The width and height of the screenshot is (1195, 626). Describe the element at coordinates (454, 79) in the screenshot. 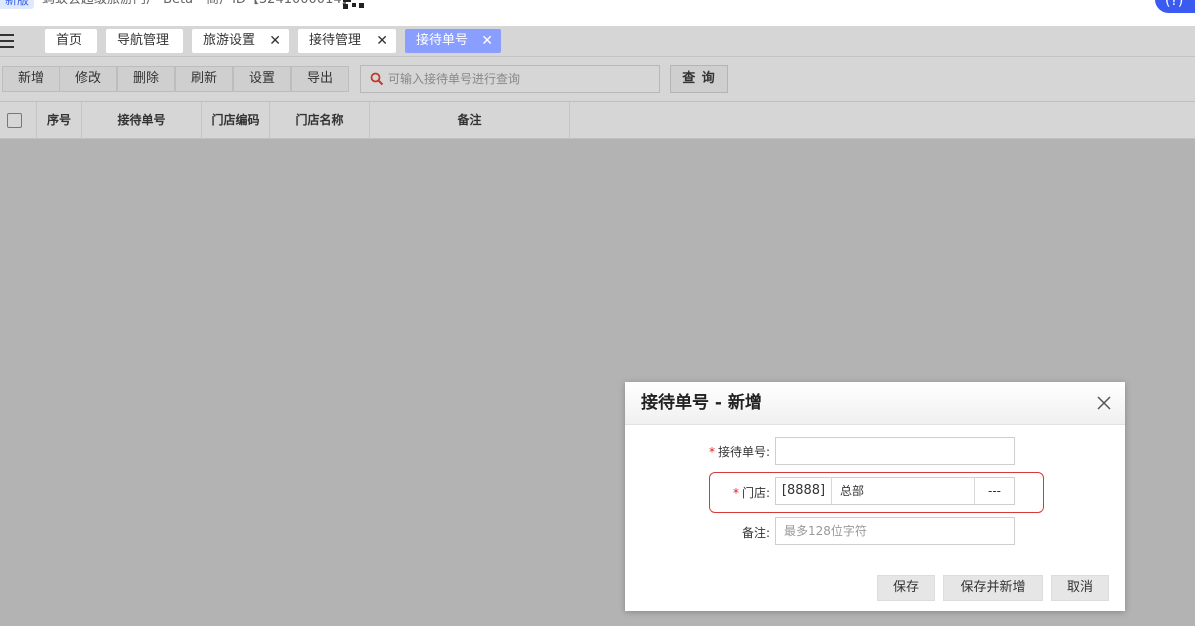

I see `search-placeholder: 可输入接待单号进行查询` at that location.